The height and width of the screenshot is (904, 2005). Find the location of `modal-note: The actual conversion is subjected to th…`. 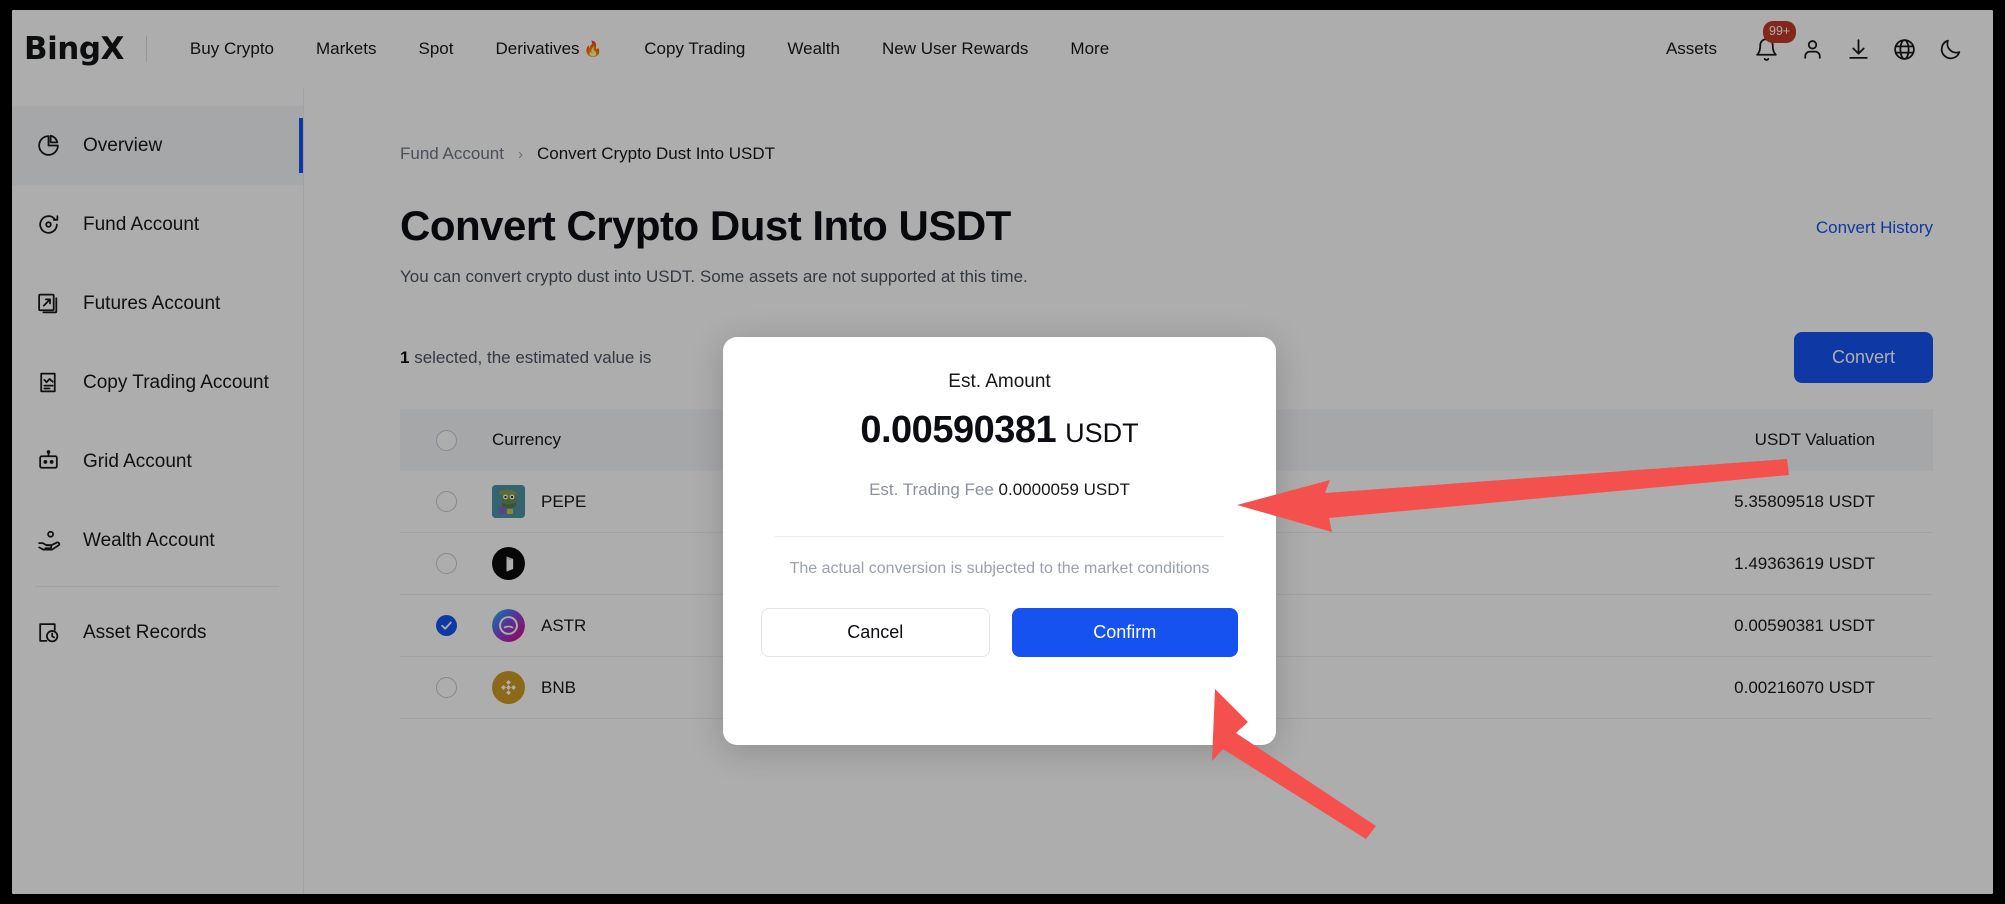

modal-note: The actual conversion is subjected to th… is located at coordinates (999, 568).